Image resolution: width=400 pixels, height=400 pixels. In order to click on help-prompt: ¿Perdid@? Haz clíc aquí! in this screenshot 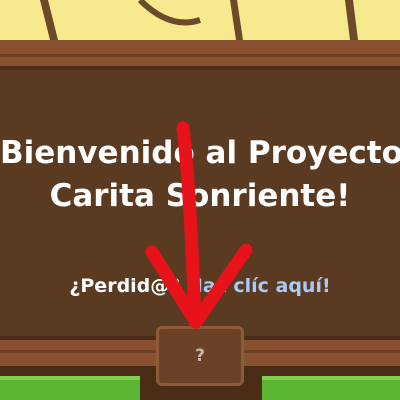, I will do `click(200, 286)`.